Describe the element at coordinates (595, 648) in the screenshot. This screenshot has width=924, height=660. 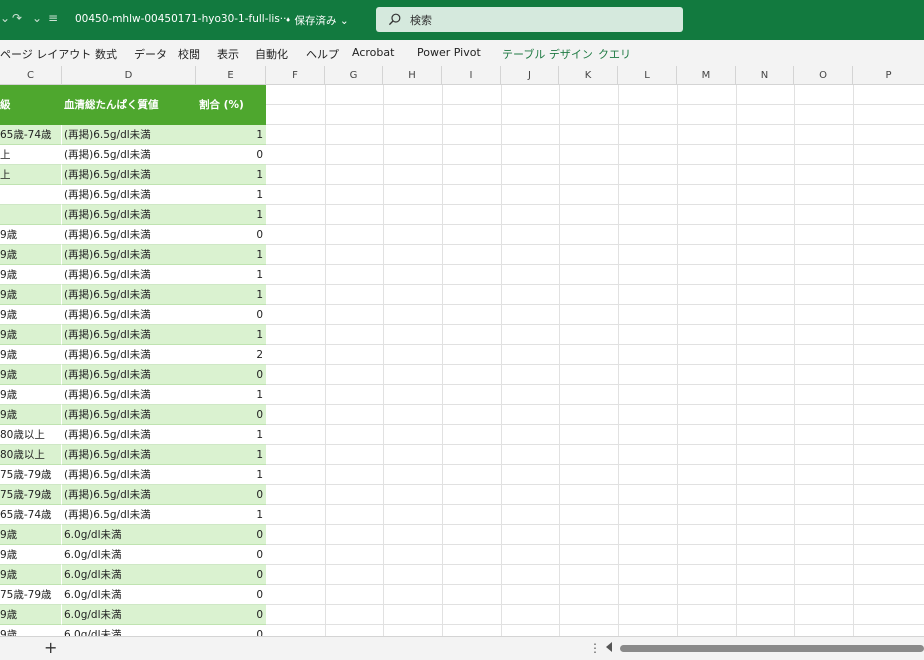
I see `more-options-icon: ⋮` at that location.